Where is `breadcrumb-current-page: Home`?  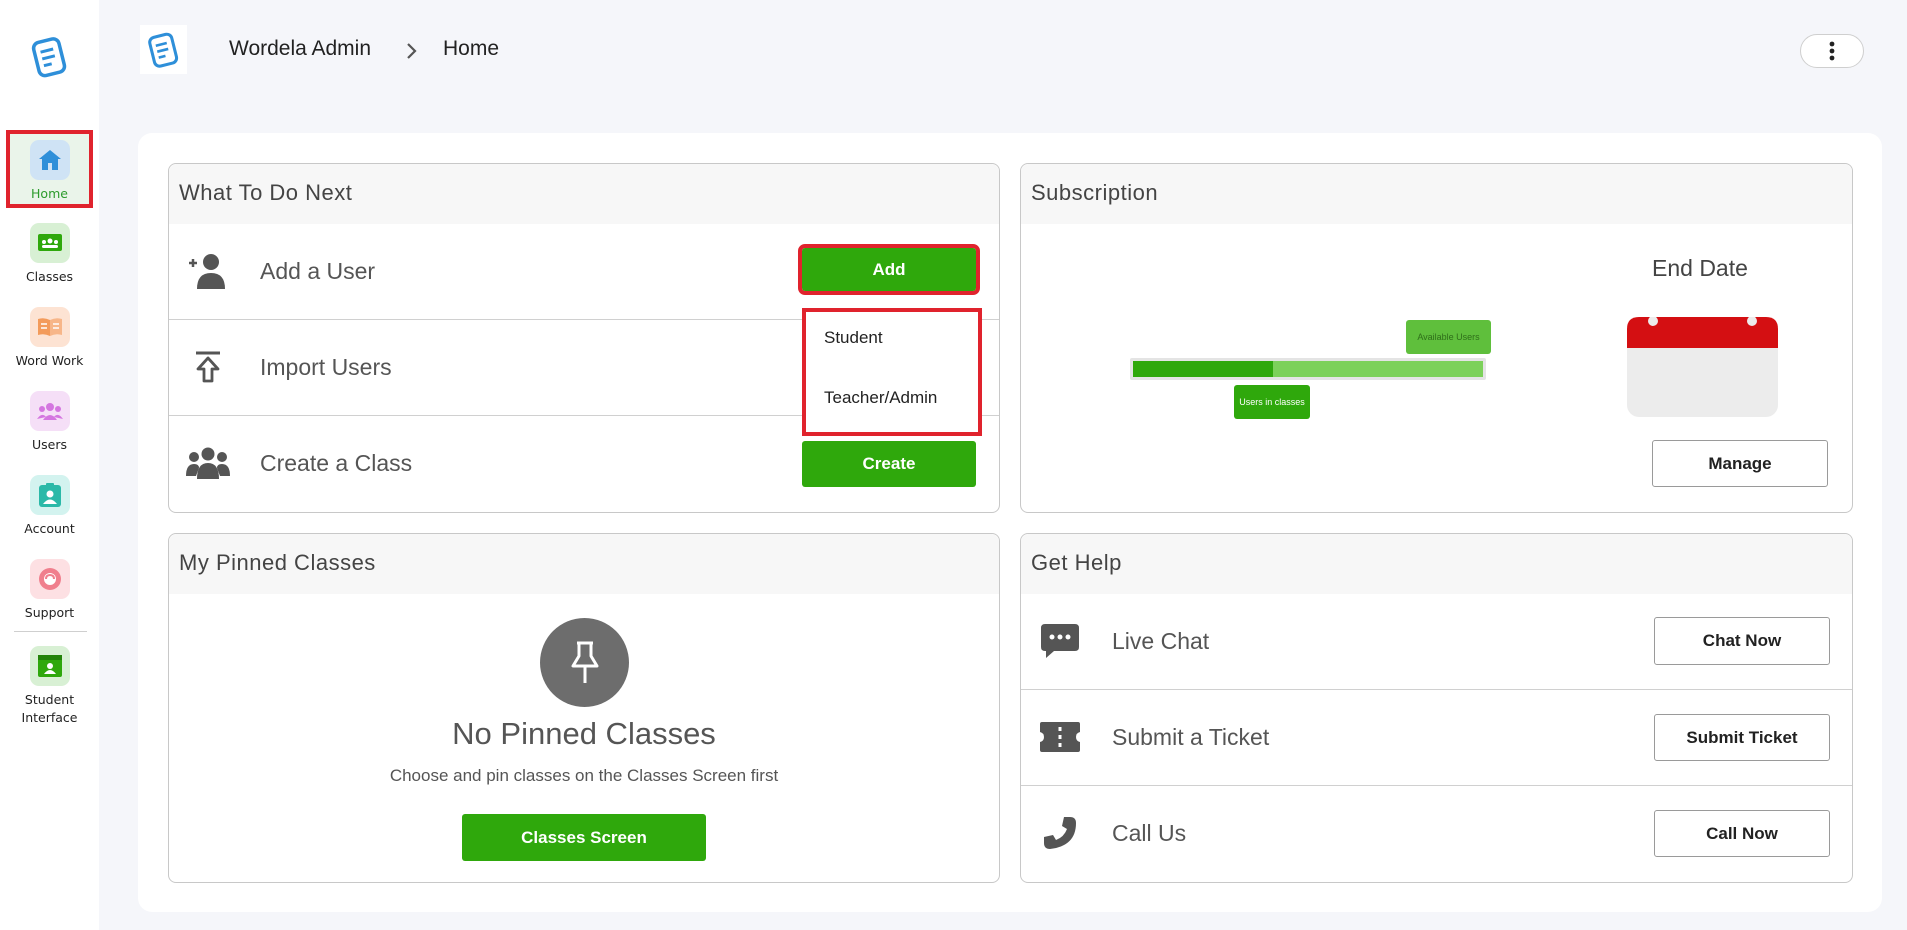 breadcrumb-current-page: Home is located at coordinates (471, 48).